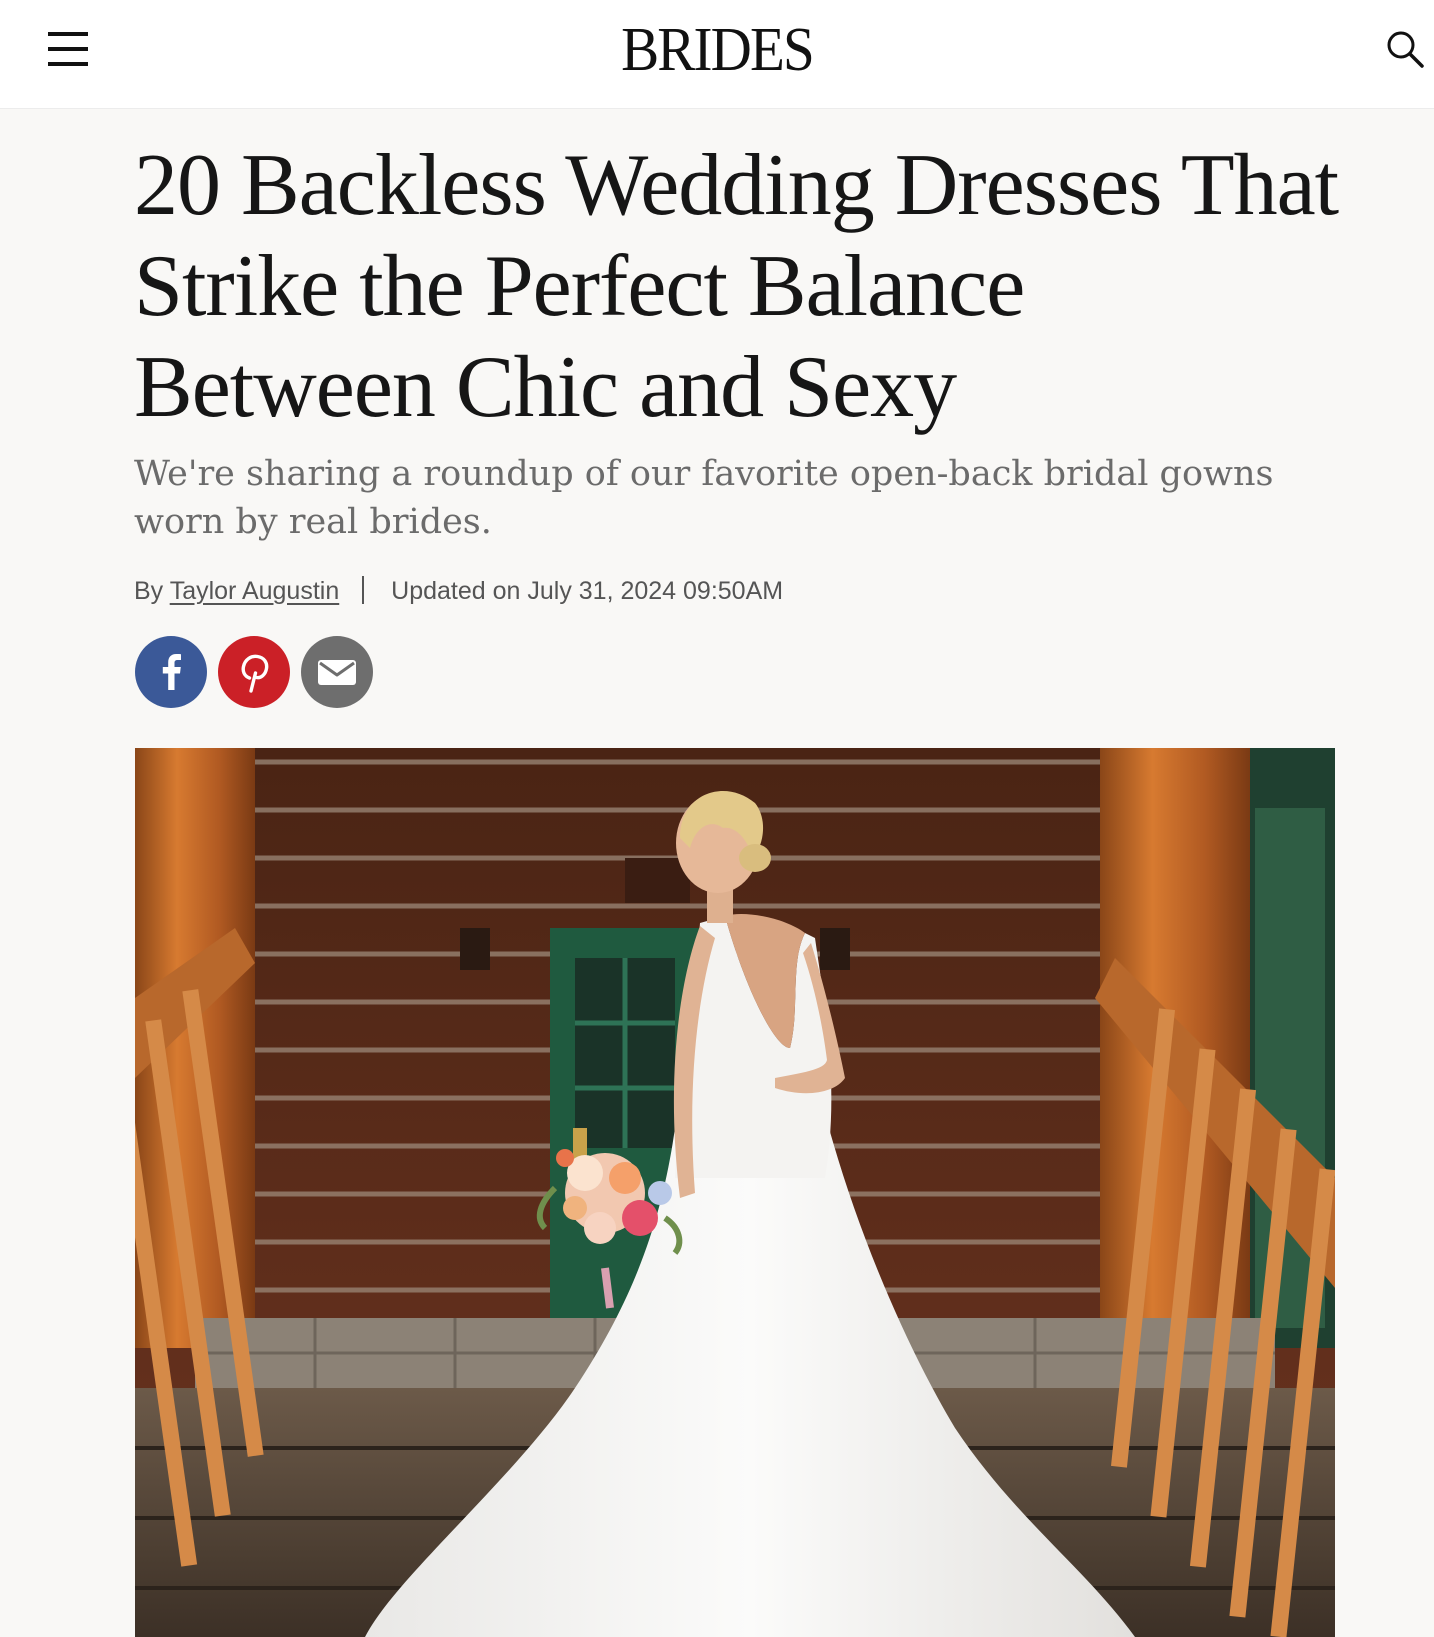  I want to click on facebook-share-button, so click(171, 672).